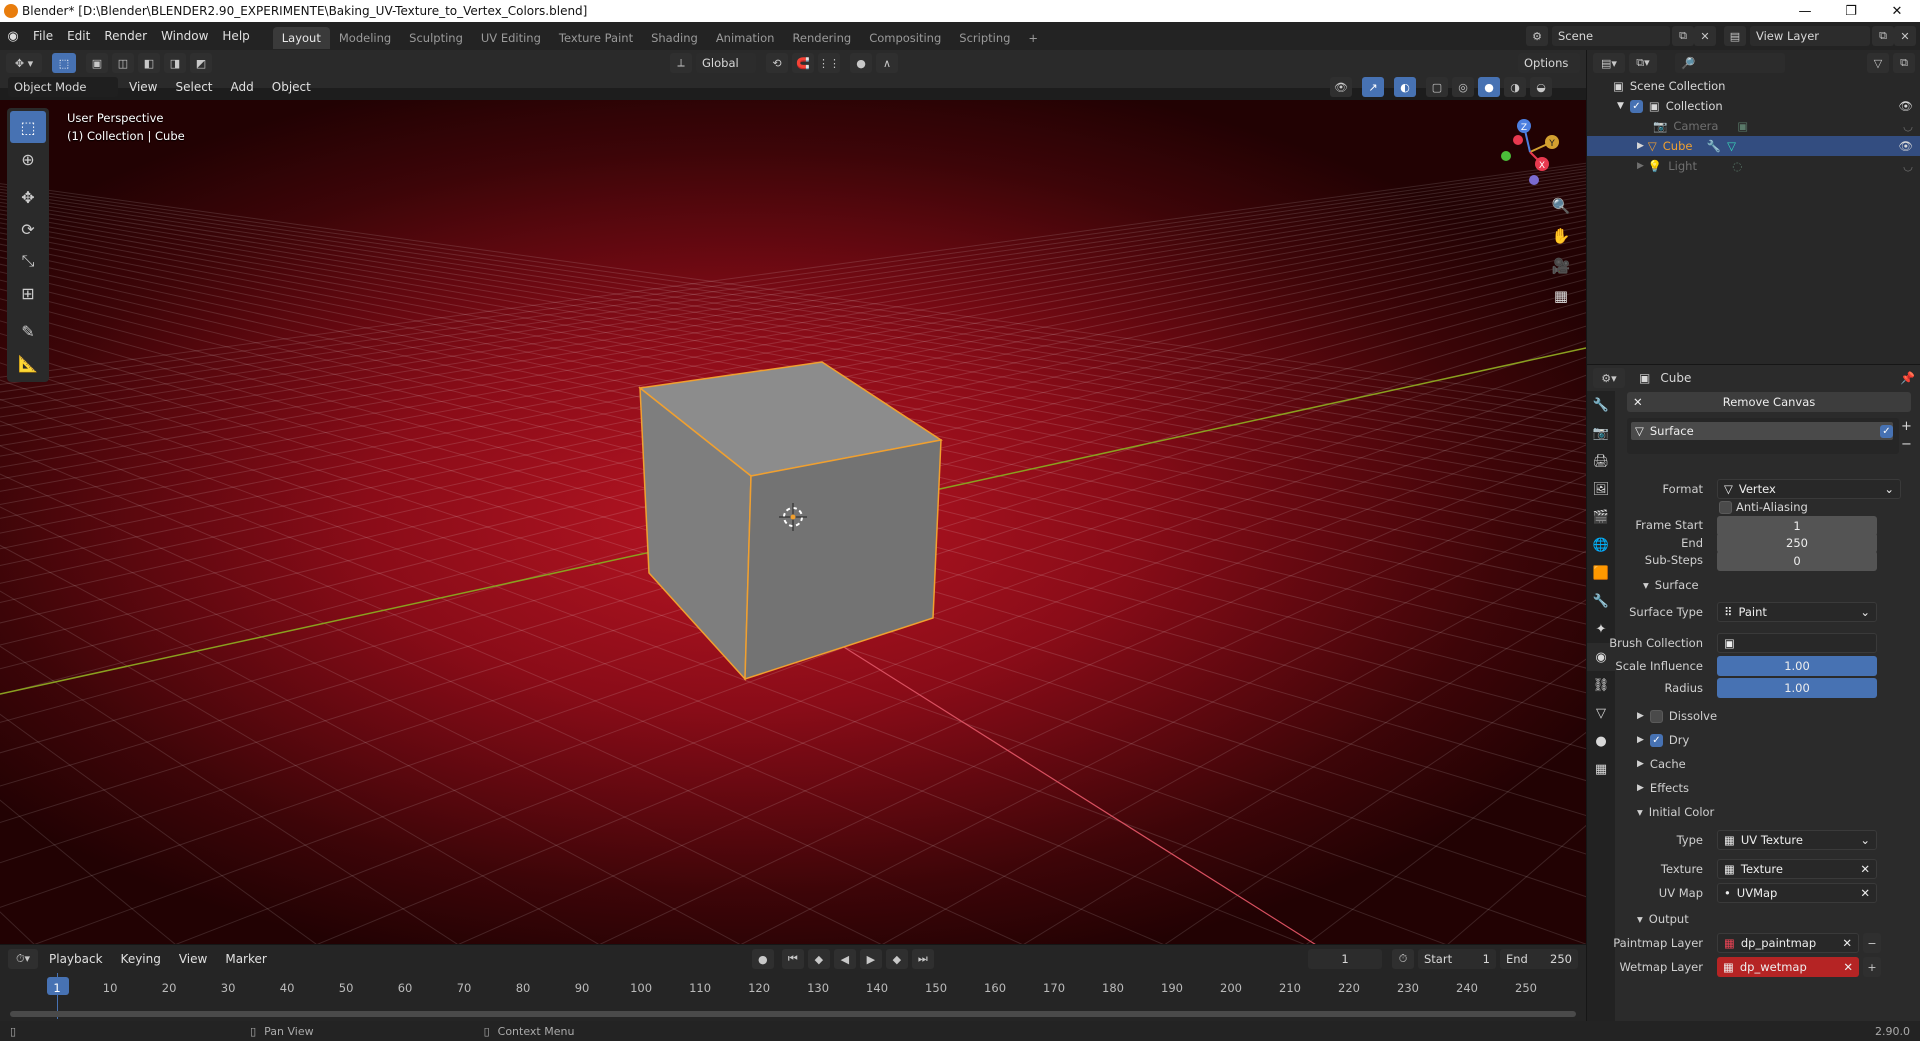  Describe the element at coordinates (1797, 543) in the screenshot. I see `end-field: 250` at that location.